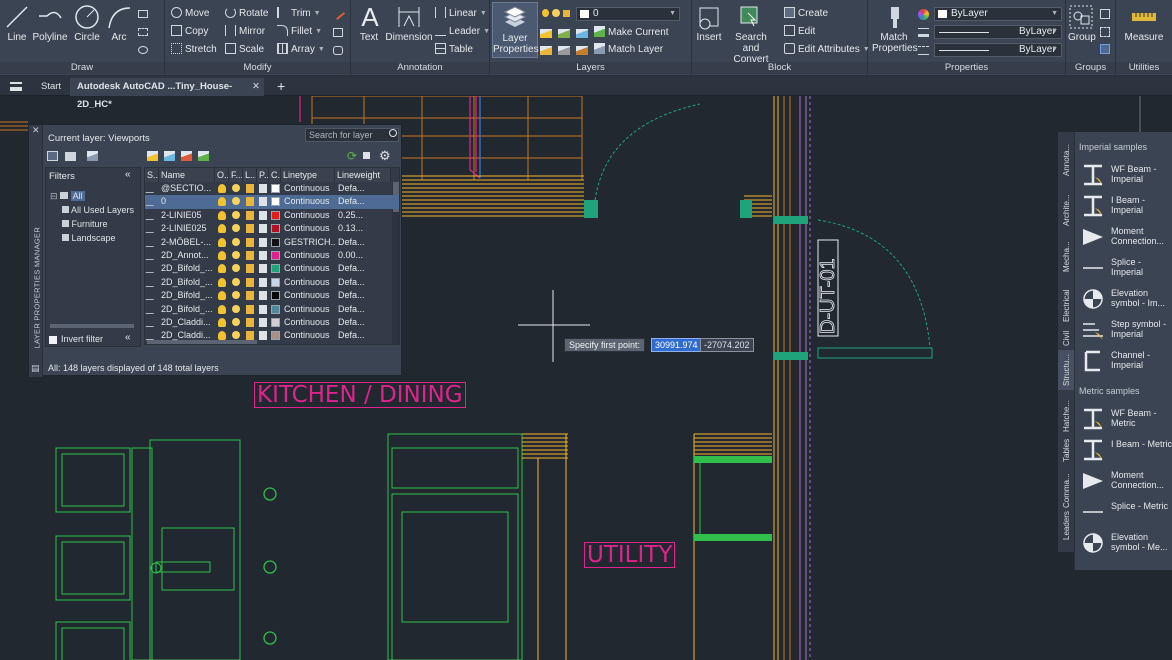 This screenshot has width=1172, height=660. Describe the element at coordinates (631, 33) in the screenshot. I see `make-current-button: Make Current` at that location.